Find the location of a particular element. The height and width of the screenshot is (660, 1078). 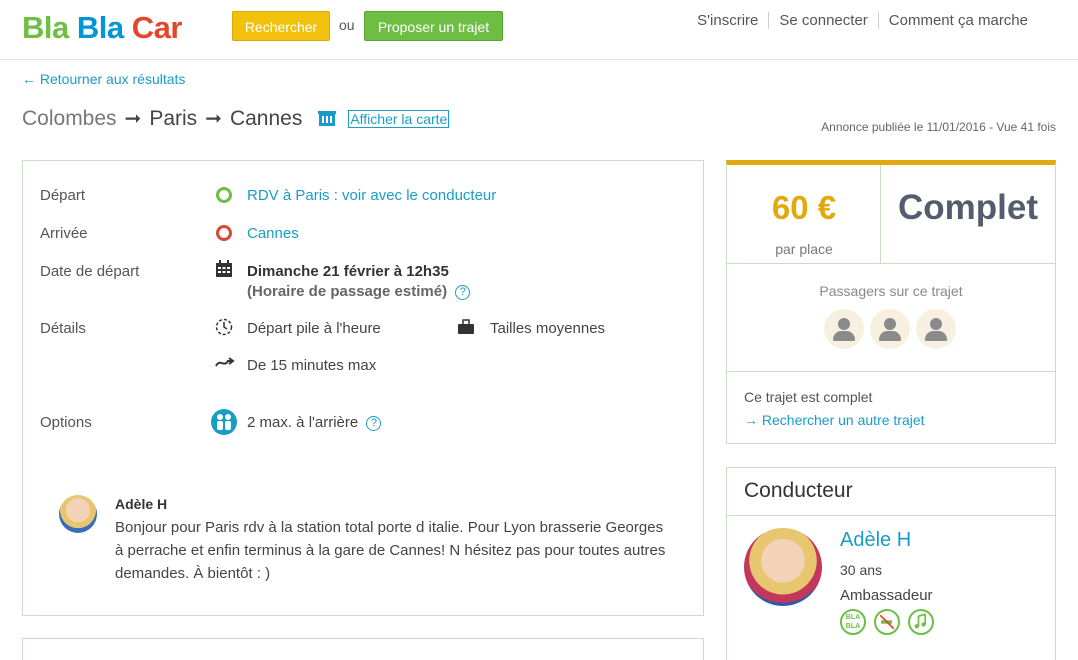

nav-signup: S'inscrire is located at coordinates (727, 20).